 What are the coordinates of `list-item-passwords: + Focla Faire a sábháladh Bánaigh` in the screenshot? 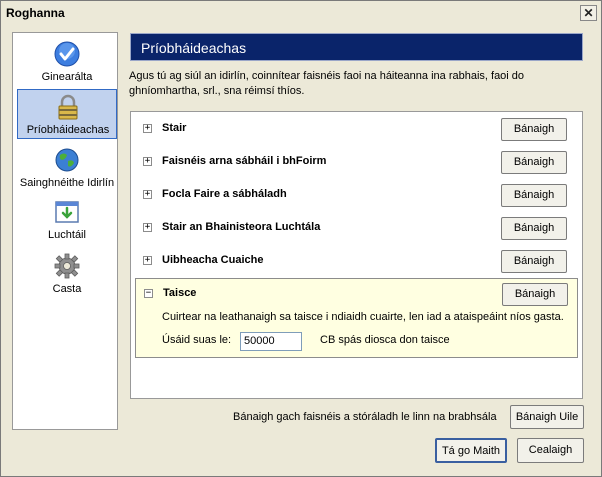 It's located at (356, 195).